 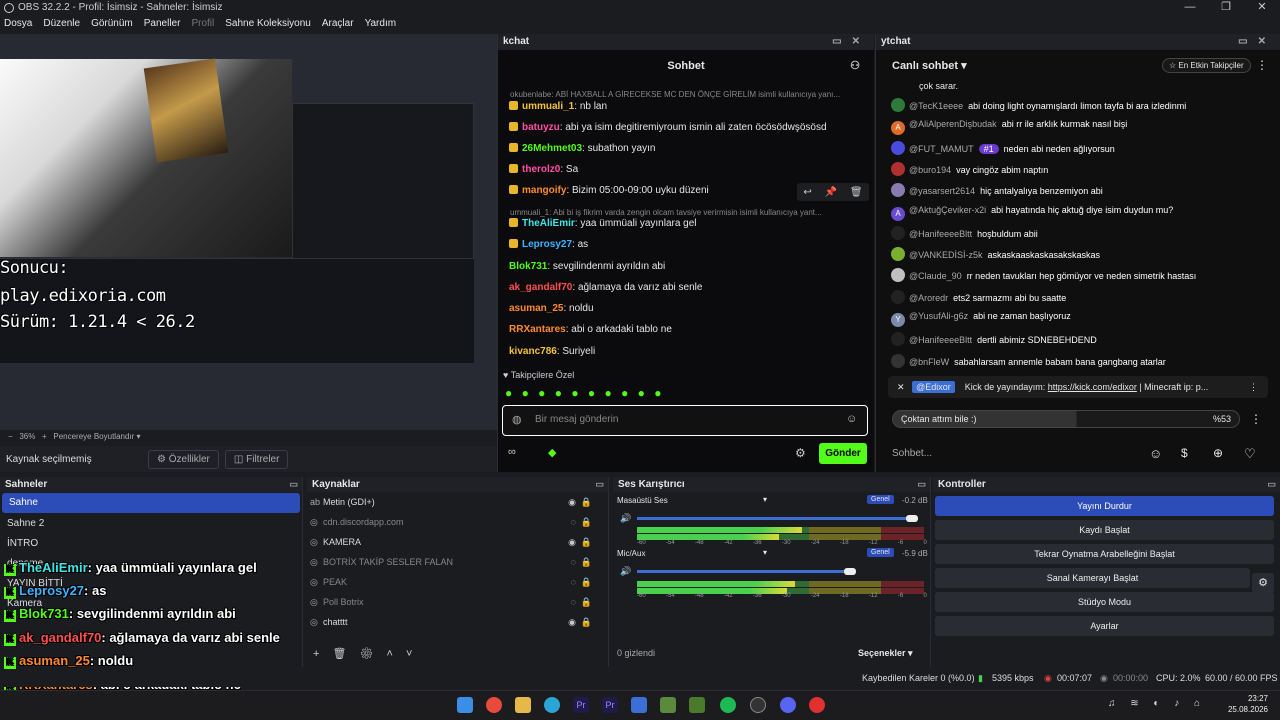 I want to click on close-icon: ✕, so click(x=1262, y=8).